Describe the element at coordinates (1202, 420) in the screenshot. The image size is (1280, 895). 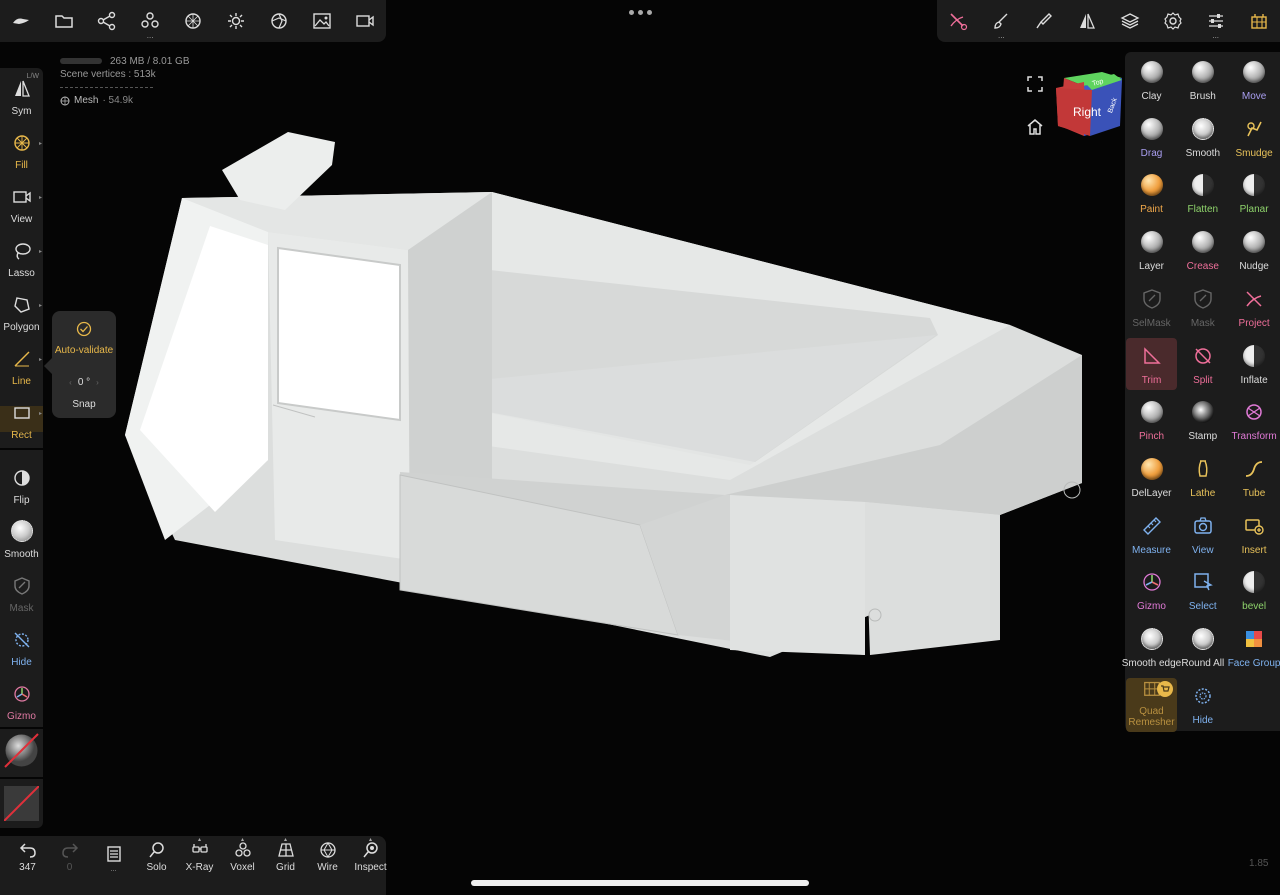
I see `tool-stamp: Stamp` at that location.